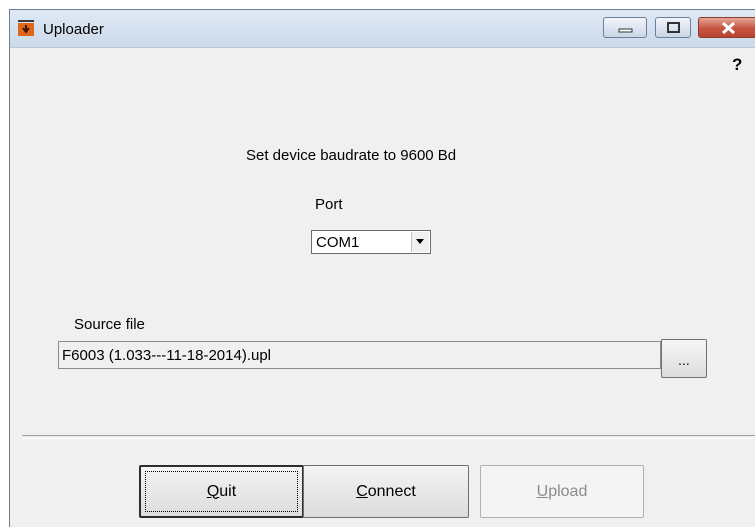 Image resolution: width=755 pixels, height=527 pixels. I want to click on source-file-field: F6003 (1.033---11-18-2014).upl, so click(359, 355).